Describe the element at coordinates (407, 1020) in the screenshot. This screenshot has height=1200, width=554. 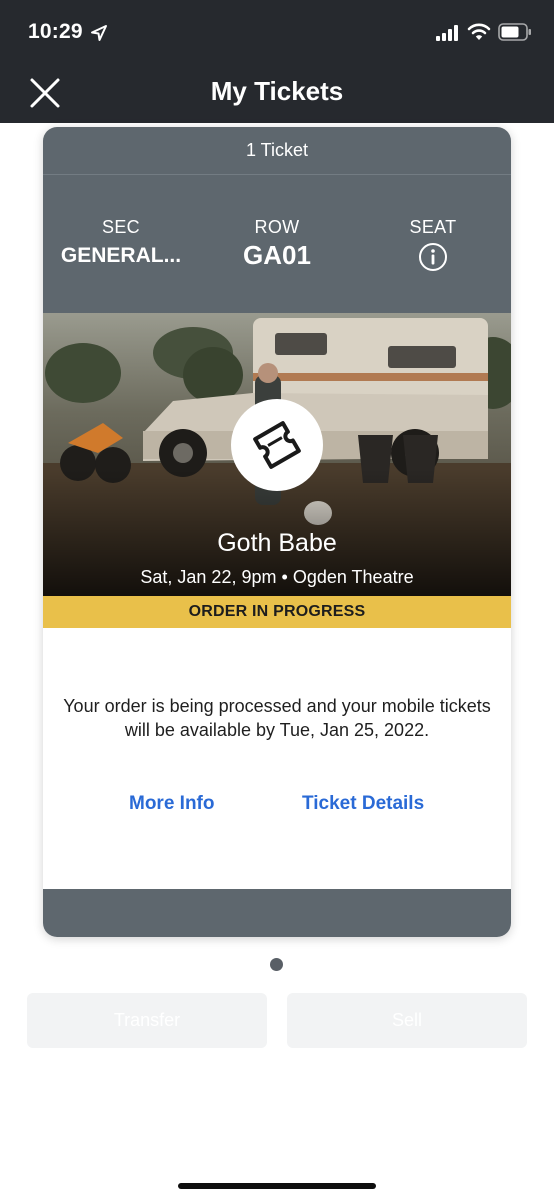
I see `sell-button: Sell` at that location.